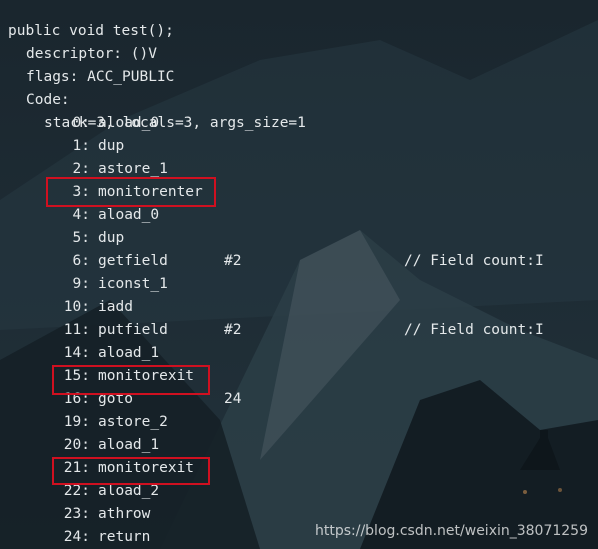 This screenshot has height=549, width=598. What do you see at coordinates (81, 284) in the screenshot?
I see `instruction-index: 9:` at bounding box center [81, 284].